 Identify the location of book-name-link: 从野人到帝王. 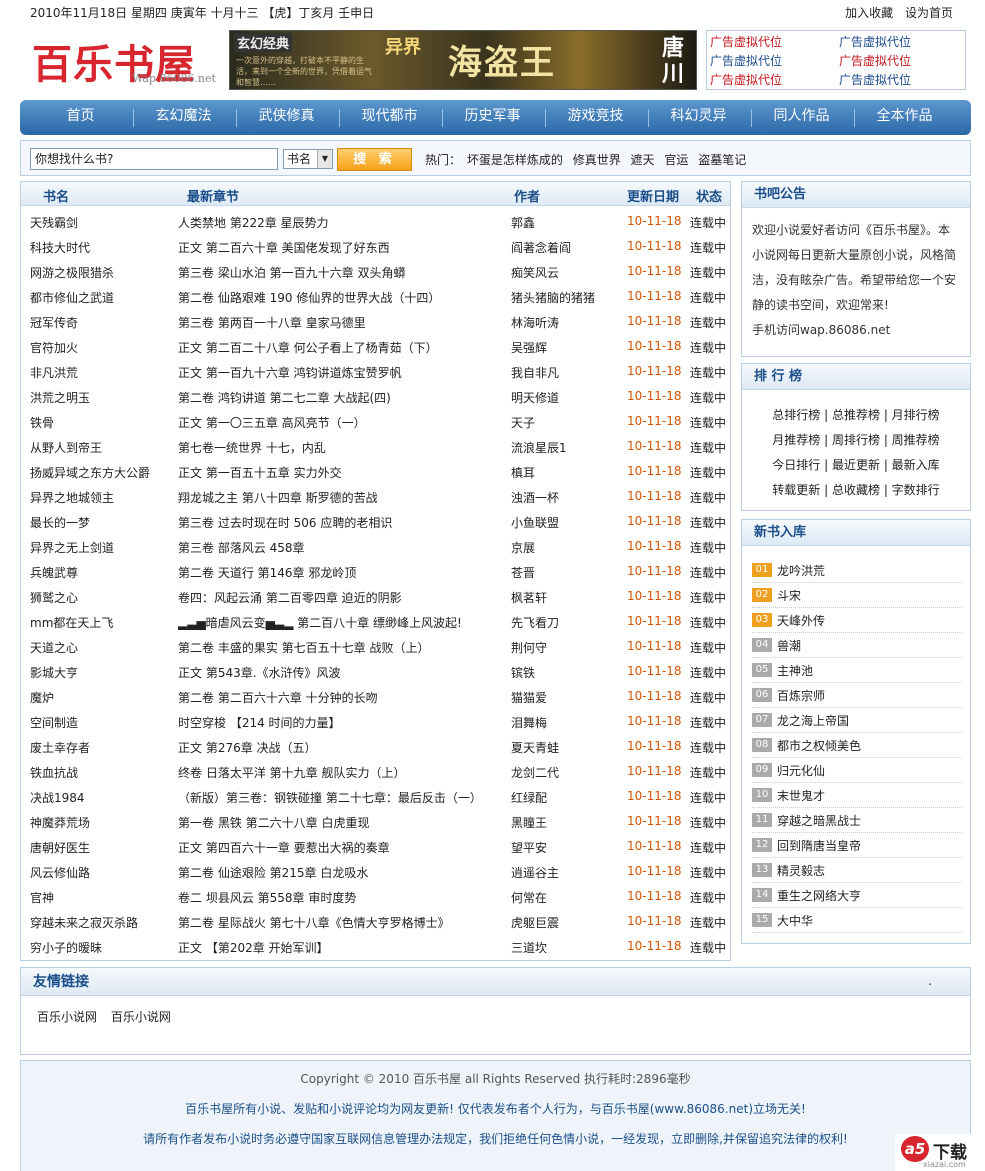
(102, 447).